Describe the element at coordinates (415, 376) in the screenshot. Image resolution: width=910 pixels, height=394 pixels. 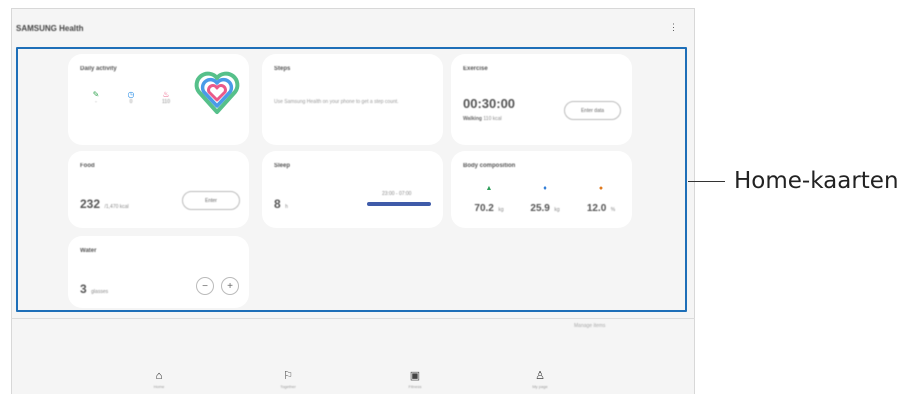
I see `fitness-icon: ▣` at that location.